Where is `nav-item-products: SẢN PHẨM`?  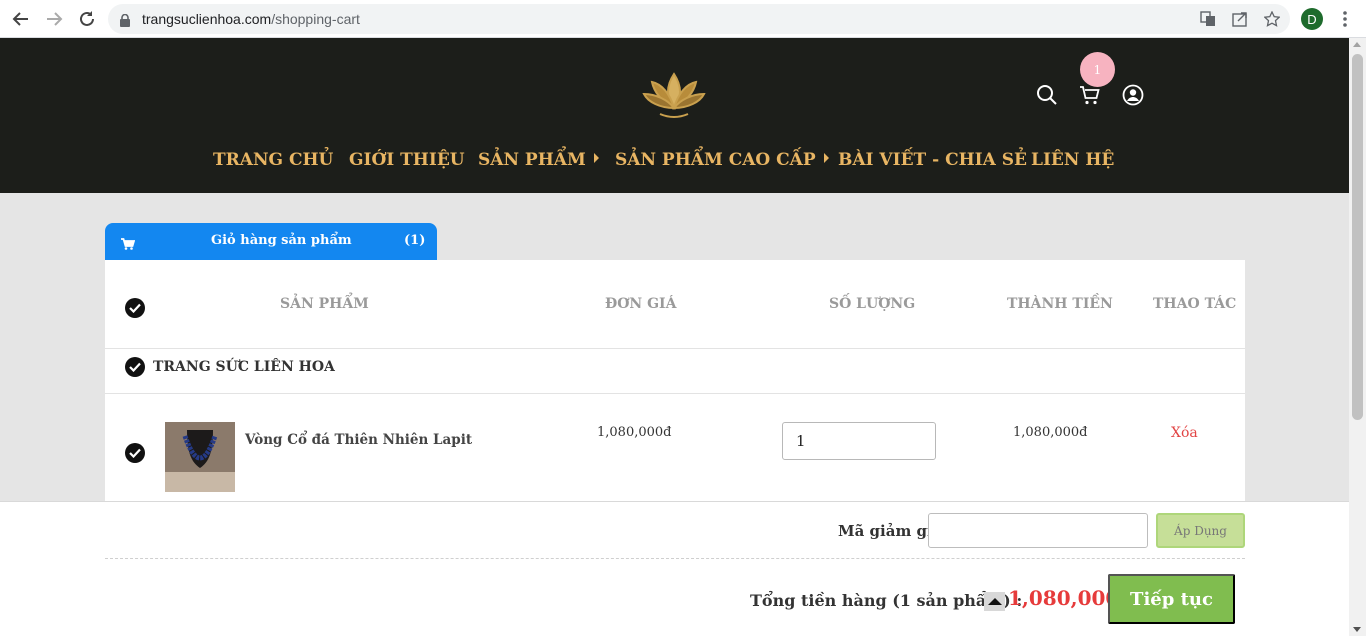 nav-item-products: SẢN PHẨM is located at coordinates (538, 160).